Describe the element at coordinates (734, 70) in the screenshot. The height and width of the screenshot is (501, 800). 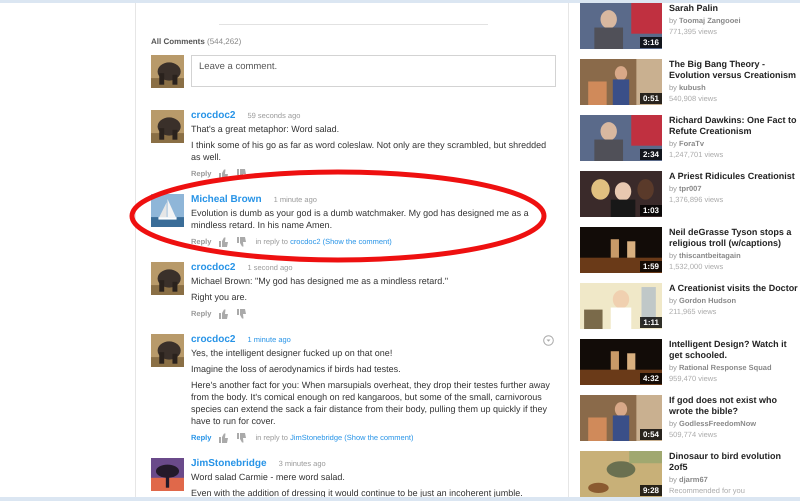
I see `video-title: The Big Bang Theory - Evolution versus Creationism` at that location.